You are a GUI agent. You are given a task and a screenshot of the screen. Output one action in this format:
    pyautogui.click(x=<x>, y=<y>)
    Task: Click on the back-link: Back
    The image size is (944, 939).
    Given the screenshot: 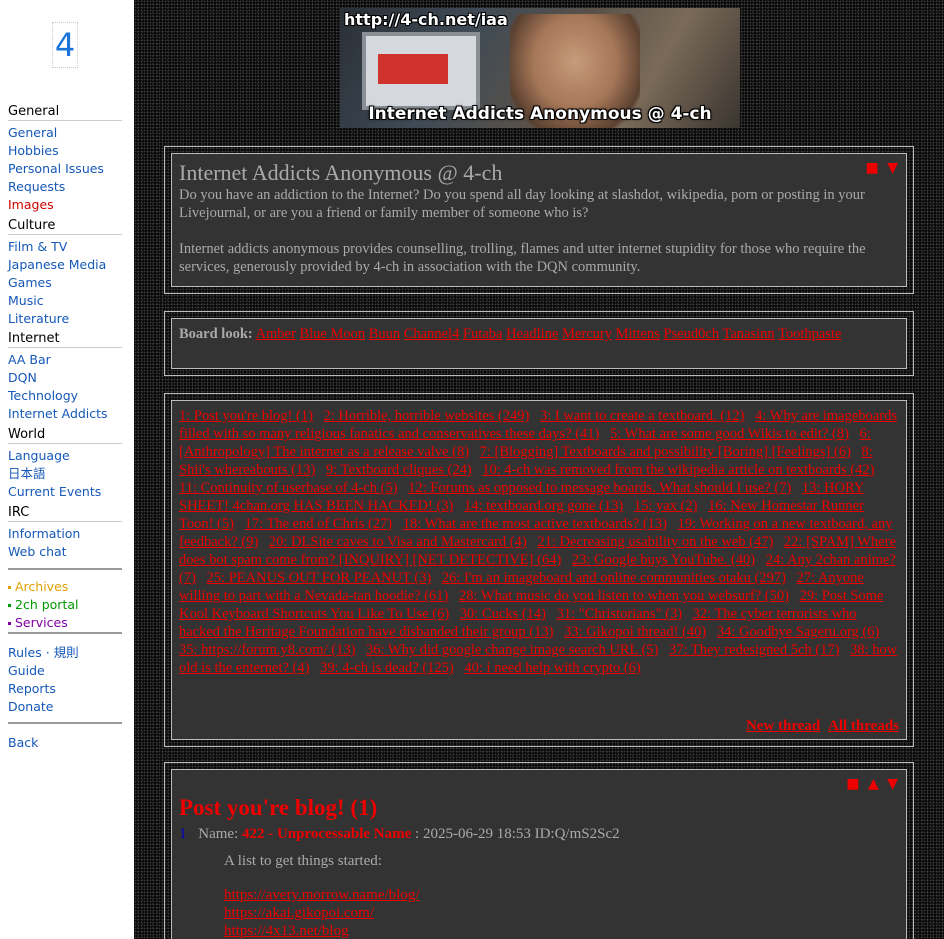 What is the action you would take?
    pyautogui.click(x=65, y=743)
    